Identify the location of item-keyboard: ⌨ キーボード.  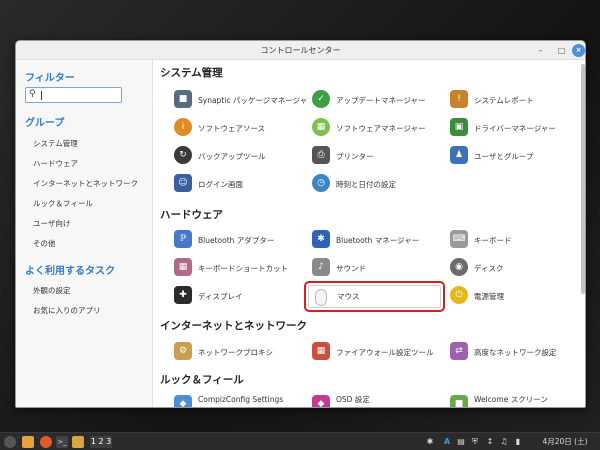
(517, 240).